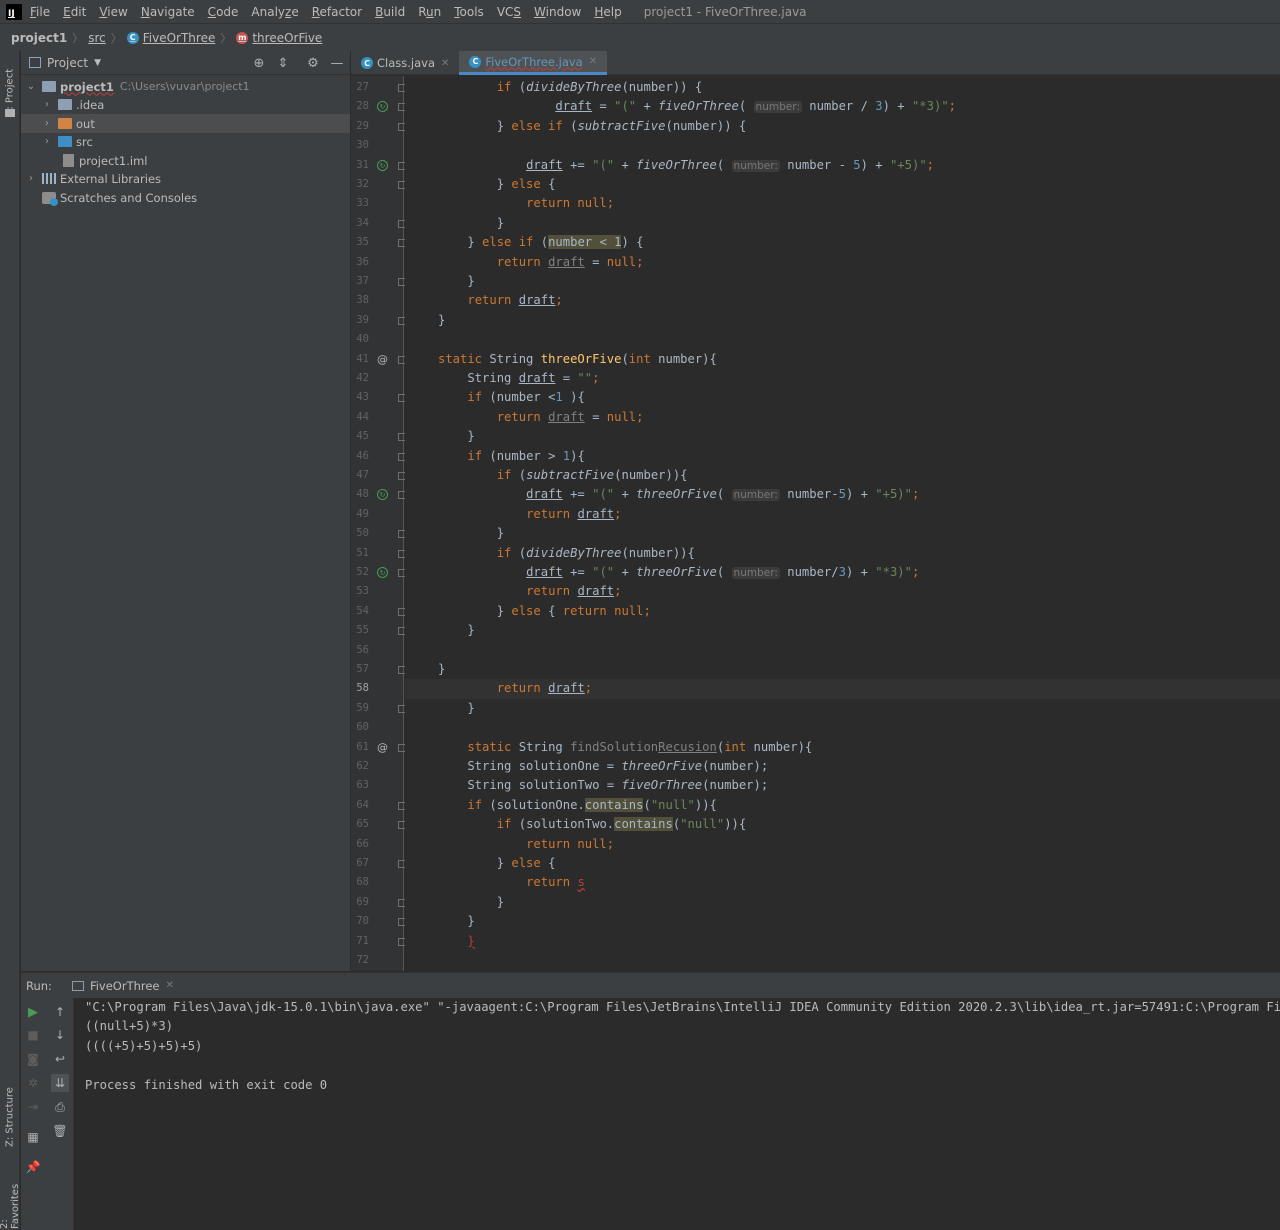 Image resolution: width=1280 pixels, height=1230 pixels. What do you see at coordinates (31, 86) in the screenshot?
I see `chevron-down-icon: ⌄` at bounding box center [31, 86].